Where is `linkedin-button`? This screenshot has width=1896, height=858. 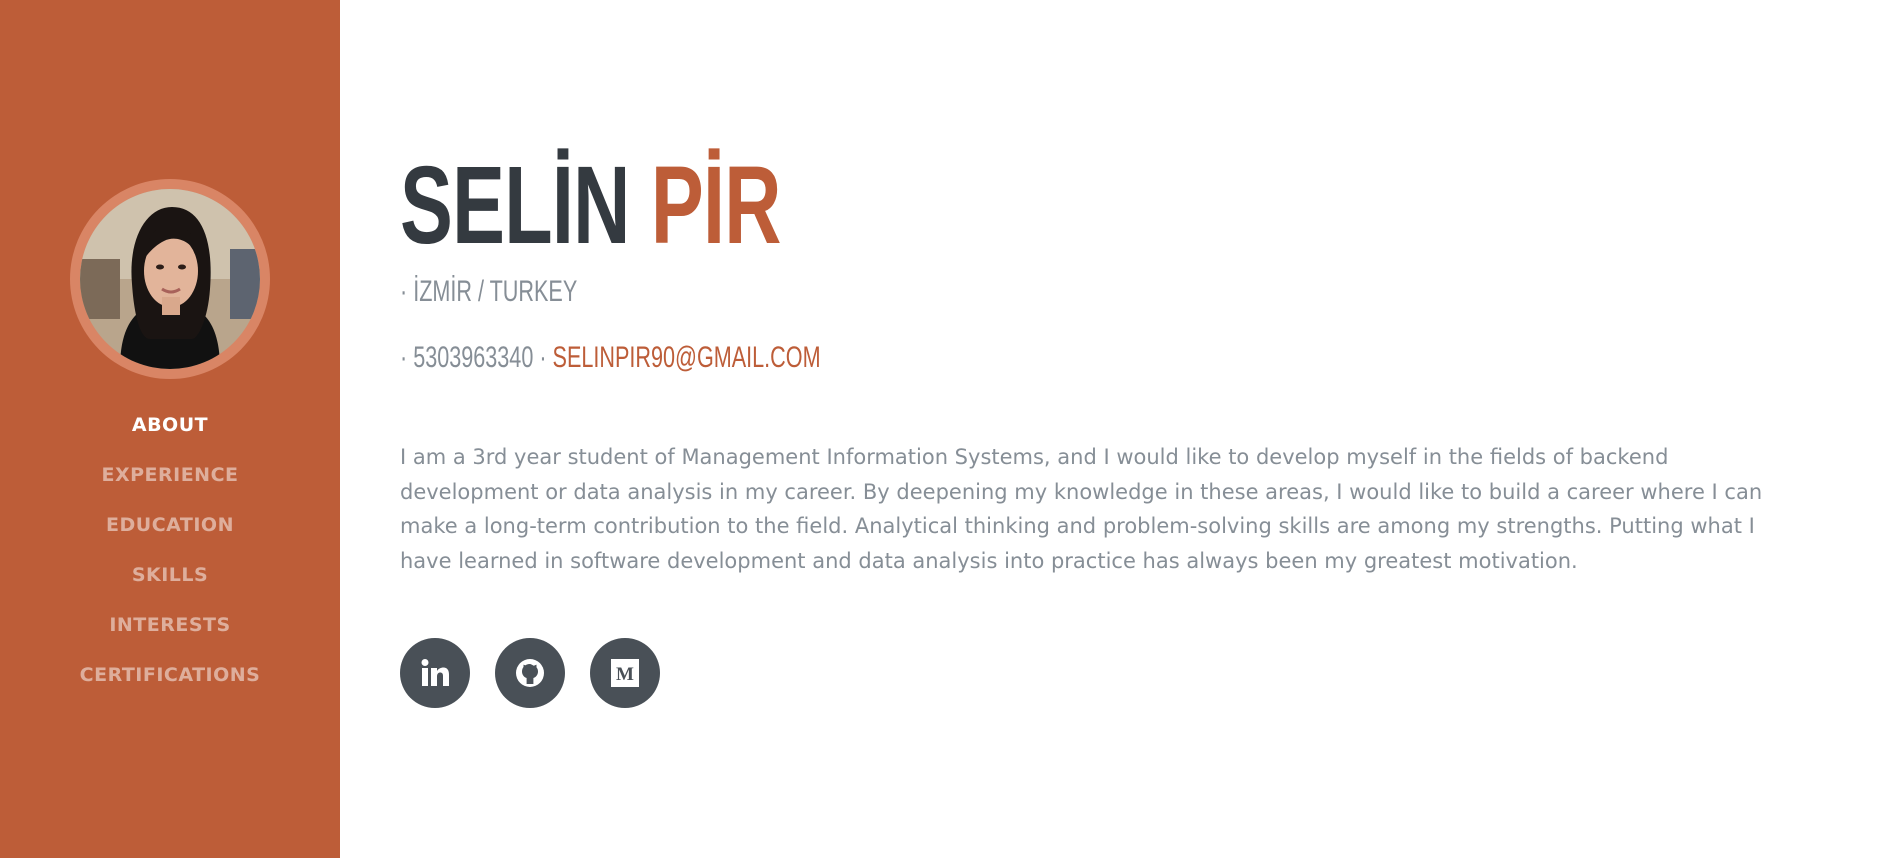 linkedin-button is located at coordinates (435, 673).